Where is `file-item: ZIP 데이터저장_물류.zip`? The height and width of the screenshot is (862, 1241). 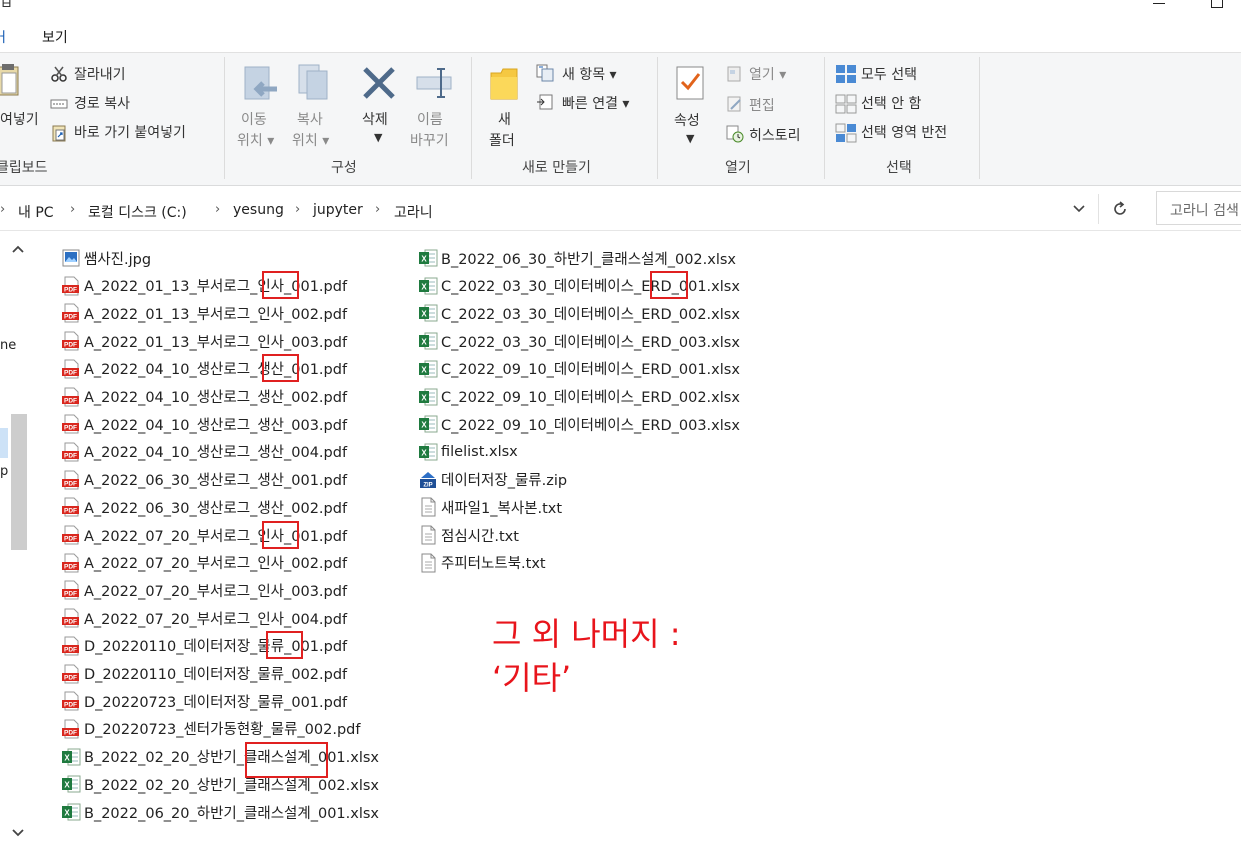
file-item: ZIP 데이터저장_물류.zip is located at coordinates (492, 480).